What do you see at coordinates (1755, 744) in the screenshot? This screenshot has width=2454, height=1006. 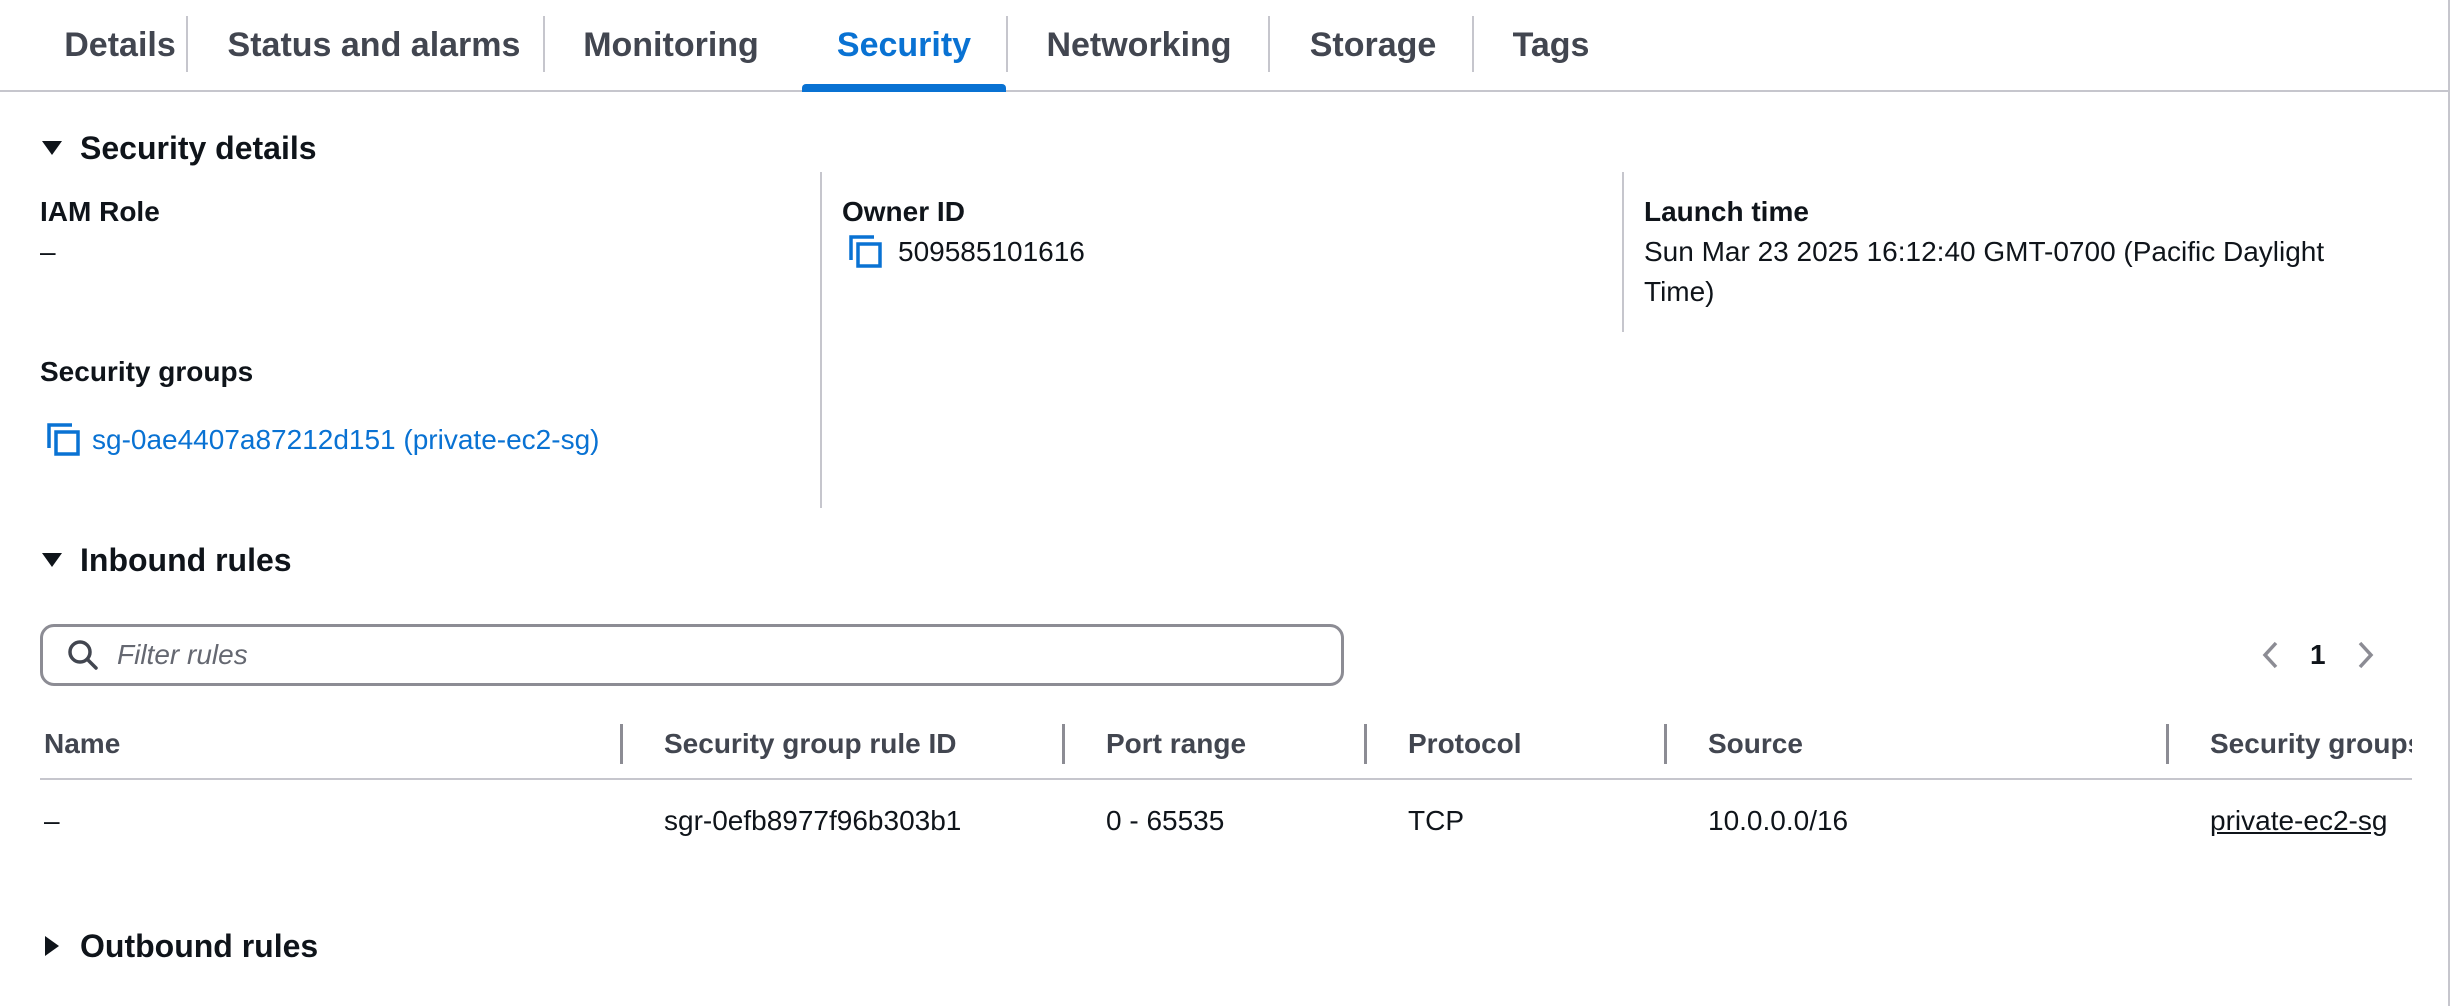 I see `column-header-source: Source` at bounding box center [1755, 744].